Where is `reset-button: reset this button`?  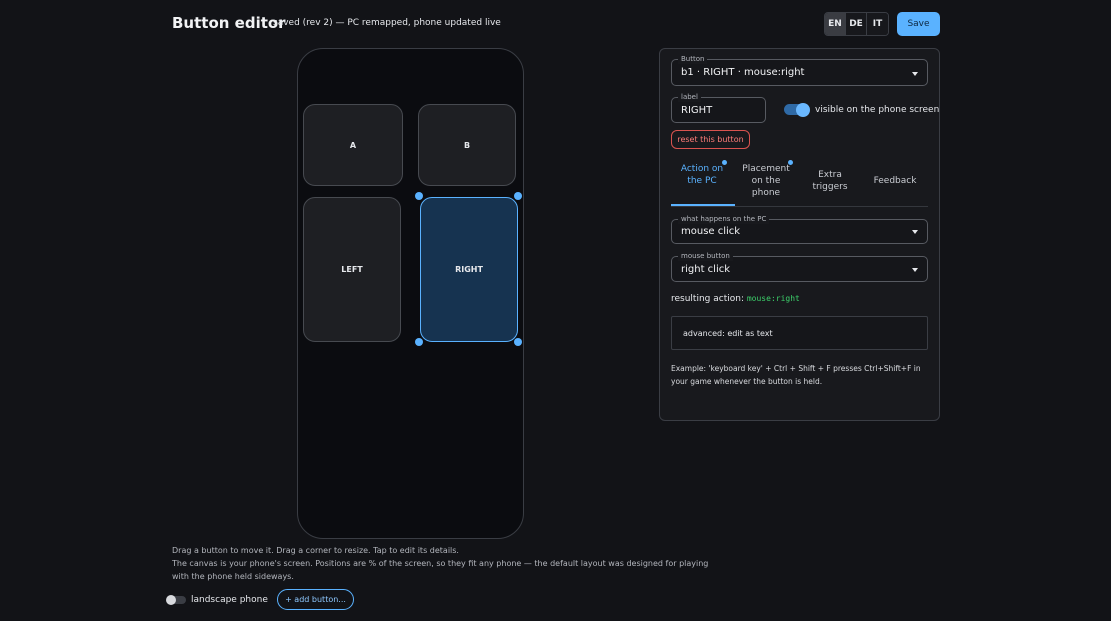
reset-button: reset this button is located at coordinates (710, 139).